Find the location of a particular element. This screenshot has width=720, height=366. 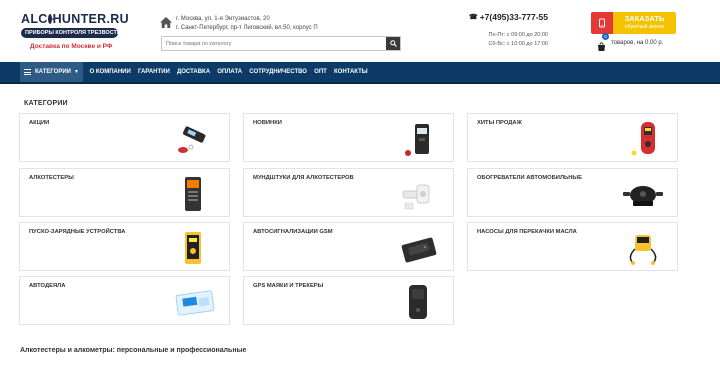

hours-weekend: Сб-Вс: с 10:00 до 17:00 is located at coordinates (518, 44).